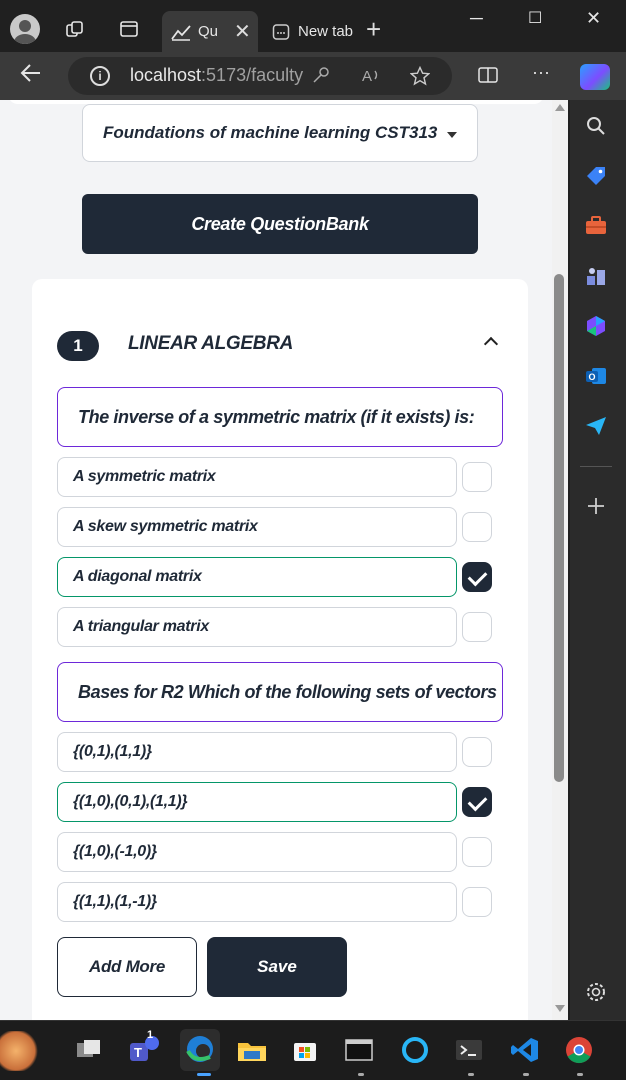 This screenshot has height=1080, width=626. I want to click on settings-gear-icon, so click(596, 992).